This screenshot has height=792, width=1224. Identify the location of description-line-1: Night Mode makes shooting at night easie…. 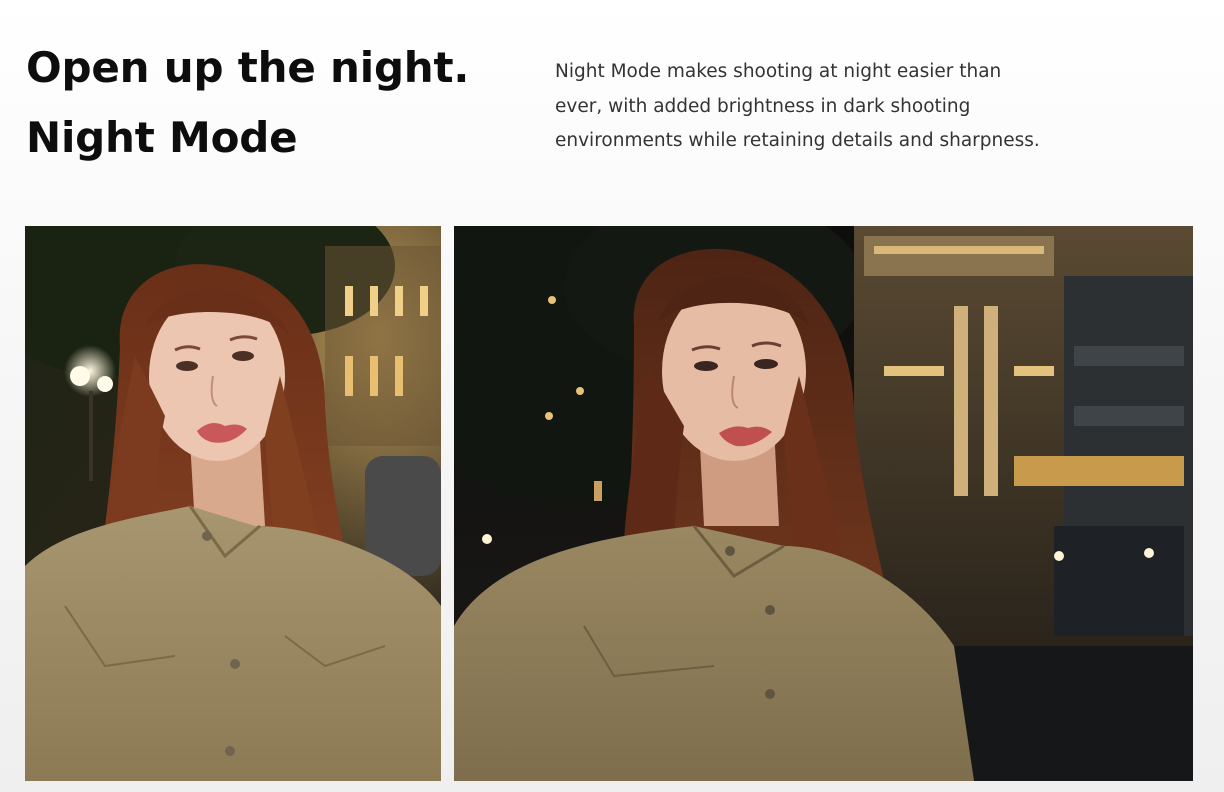
(778, 71).